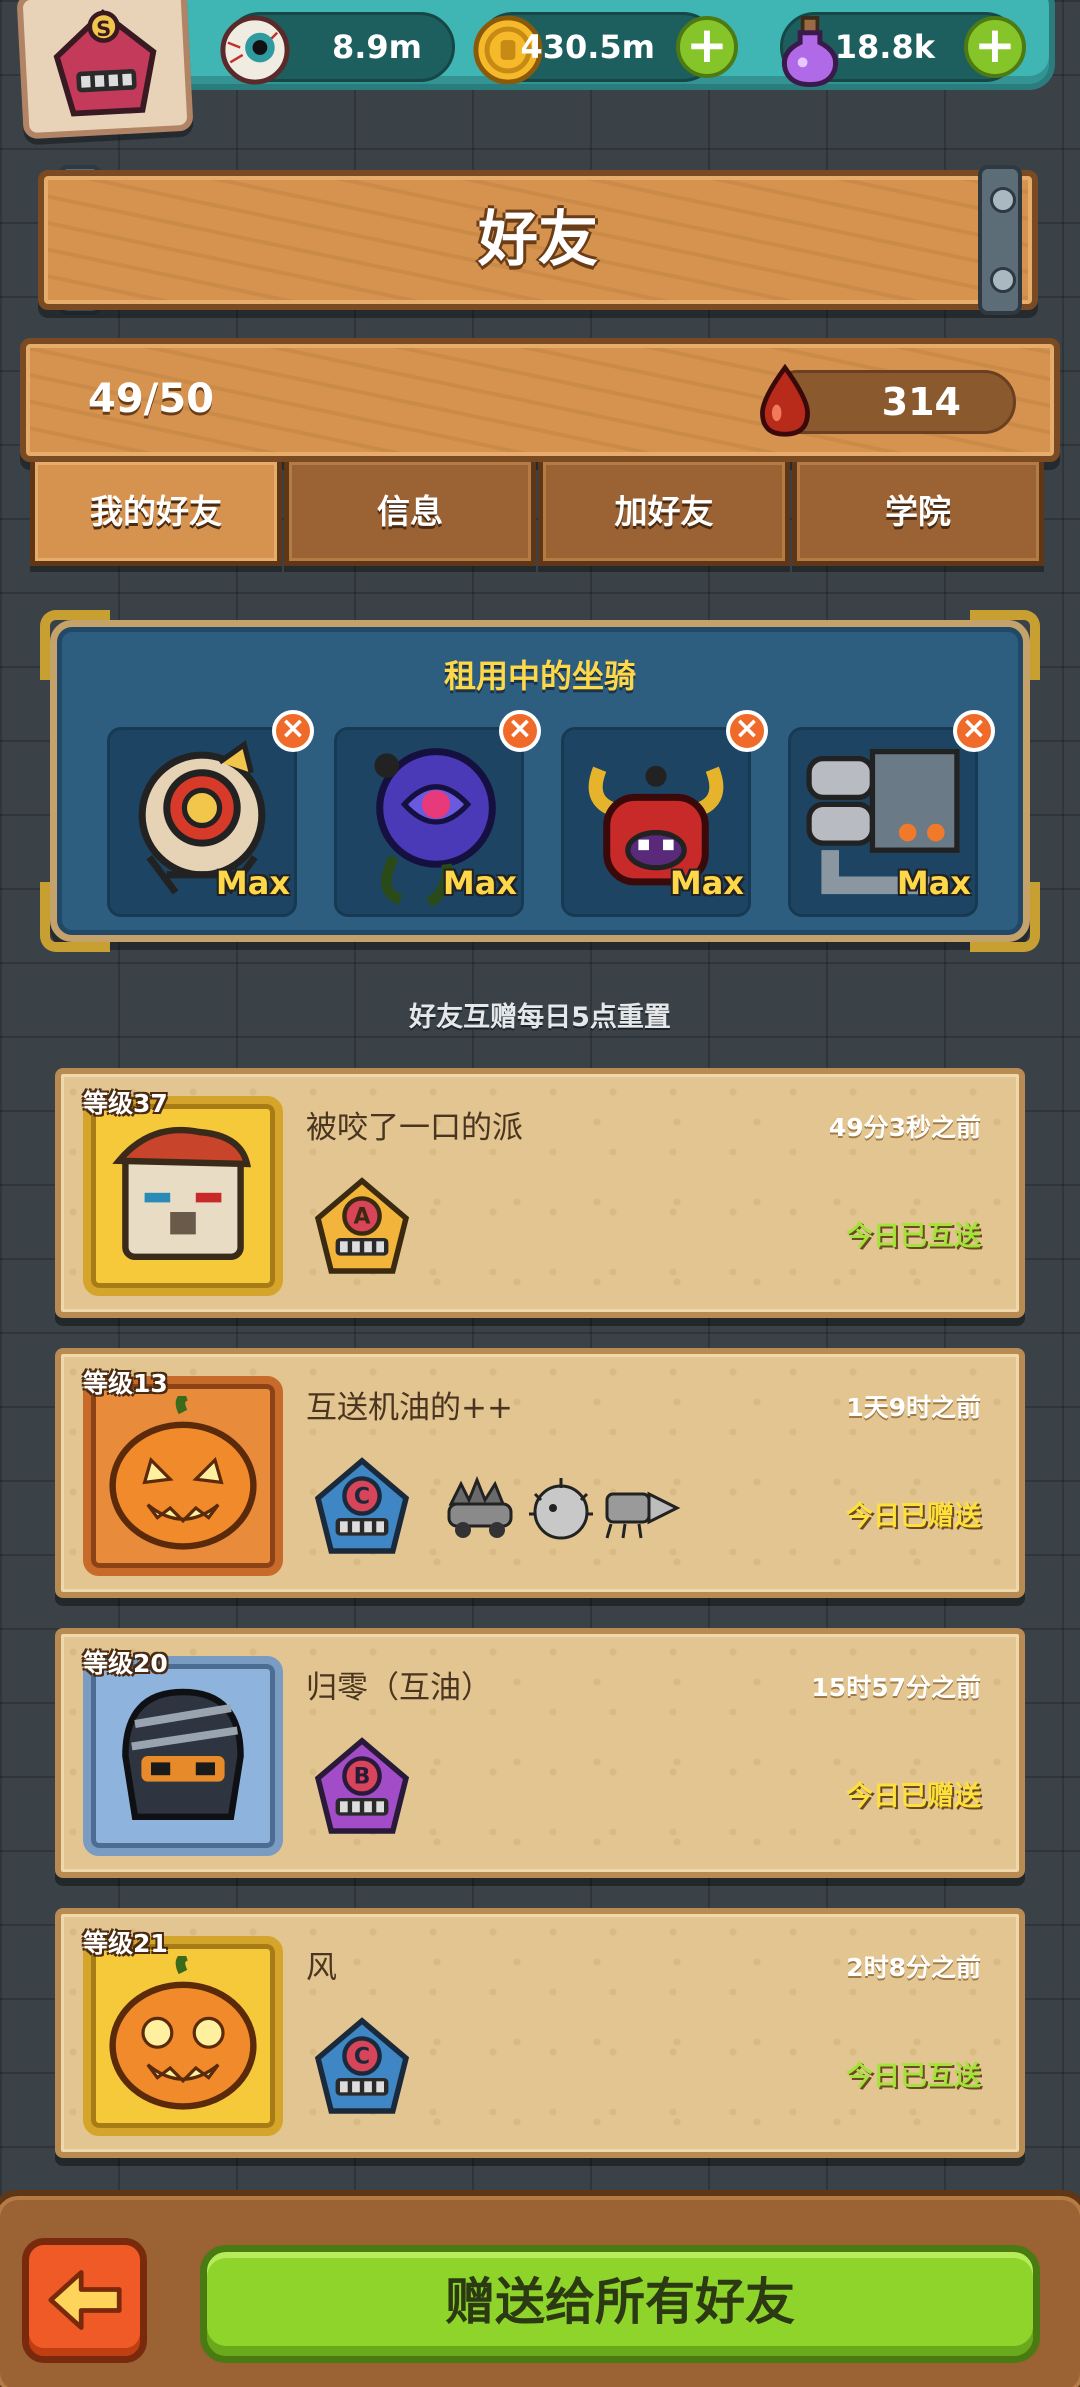  What do you see at coordinates (664, 514) in the screenshot?
I see `tab-add-friend: 加好友` at bounding box center [664, 514].